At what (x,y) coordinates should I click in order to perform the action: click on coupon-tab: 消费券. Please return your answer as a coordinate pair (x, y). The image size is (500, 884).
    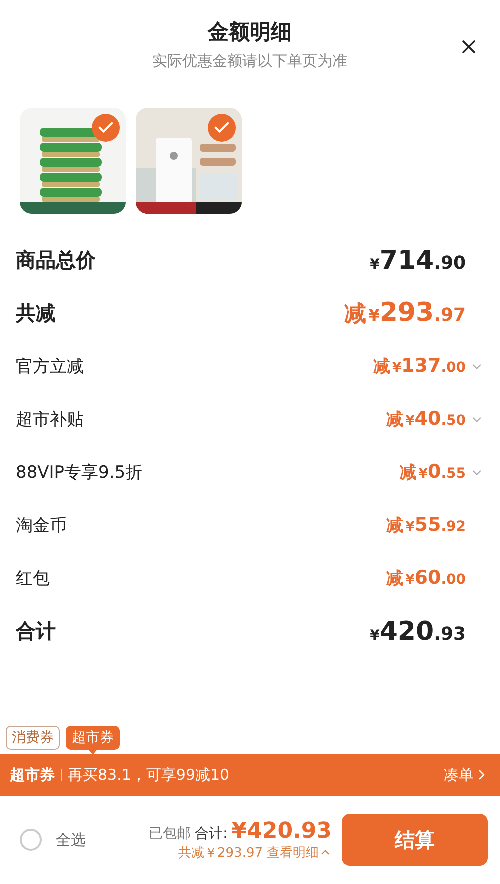
    Looking at the image, I should click on (33, 738).